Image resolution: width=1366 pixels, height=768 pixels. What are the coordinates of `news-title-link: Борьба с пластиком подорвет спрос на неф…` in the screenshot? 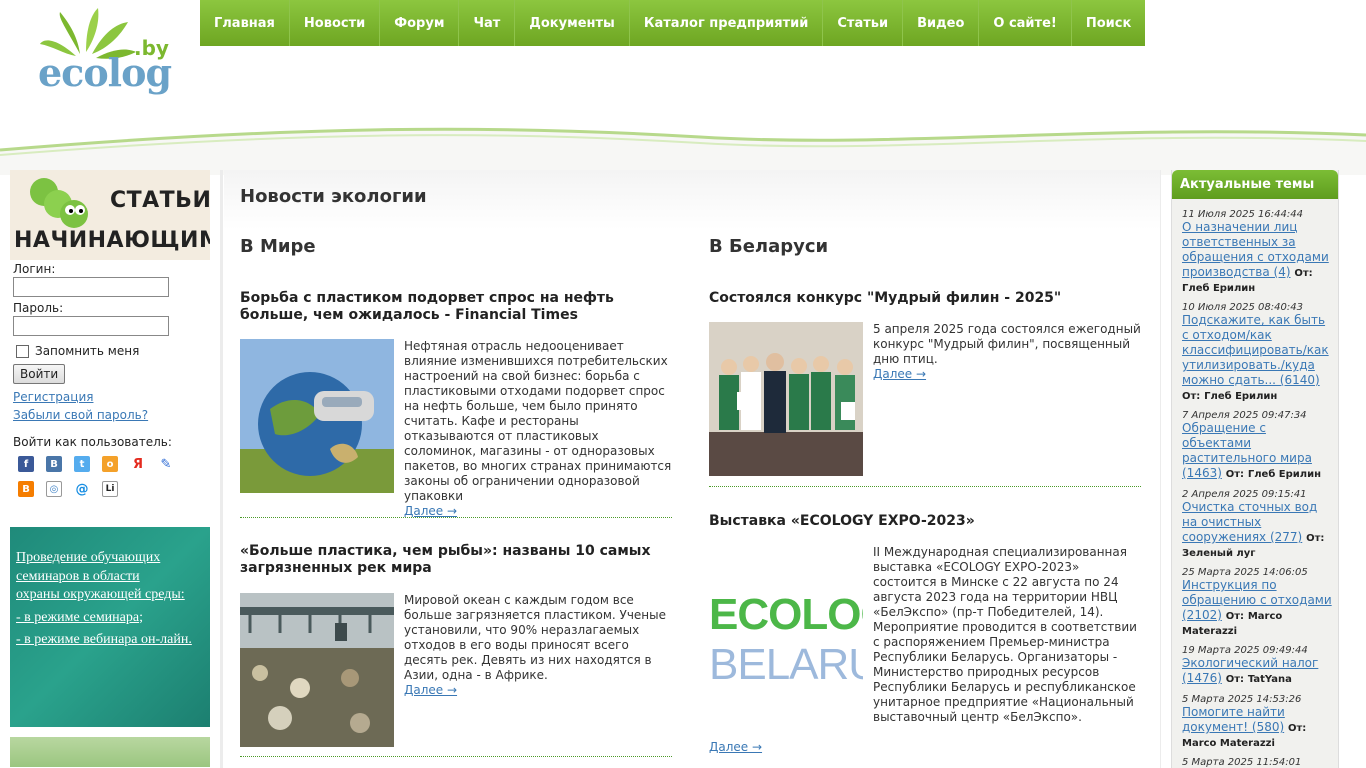 It's located at (456, 307).